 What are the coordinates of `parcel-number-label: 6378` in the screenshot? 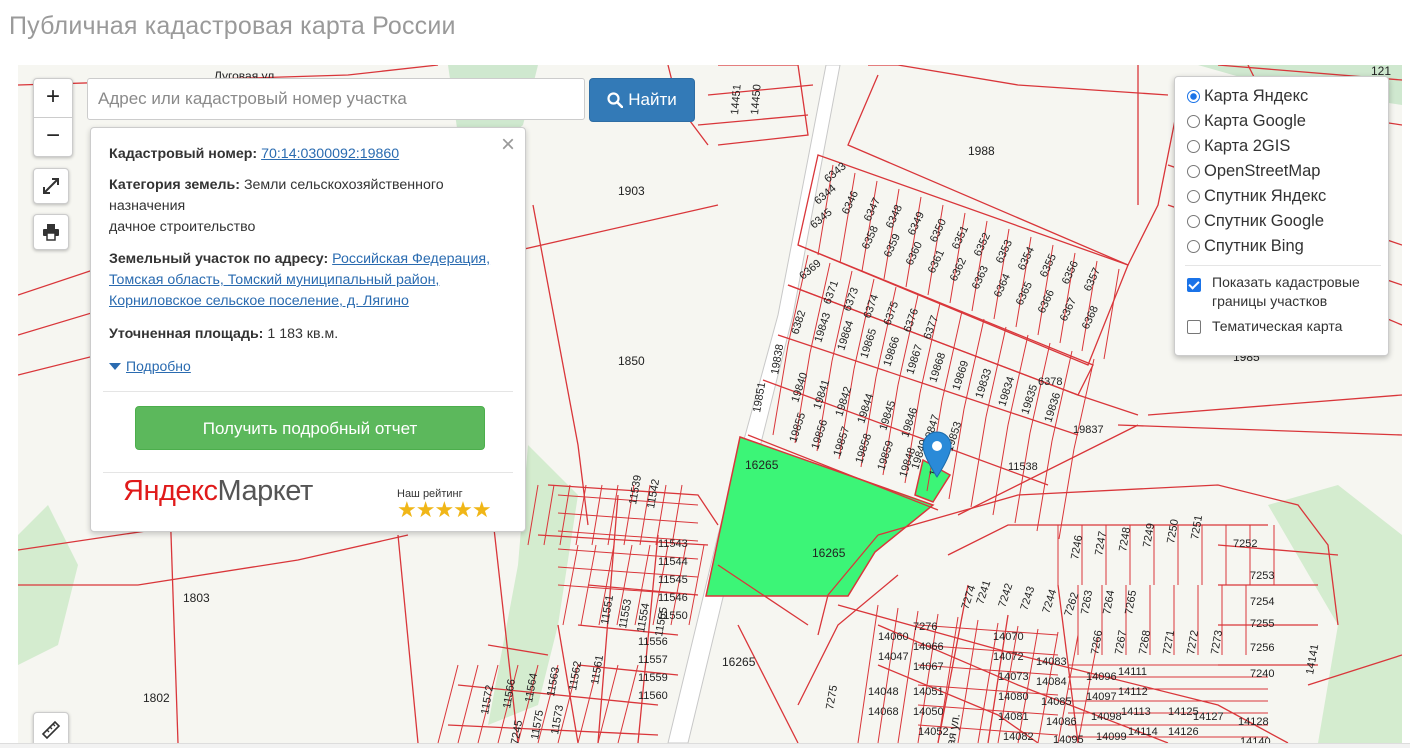 It's located at (1050, 382).